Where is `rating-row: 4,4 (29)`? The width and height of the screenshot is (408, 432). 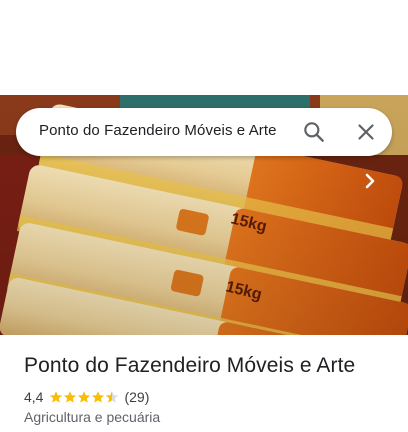 rating-row: 4,4 (29) is located at coordinates (86, 397).